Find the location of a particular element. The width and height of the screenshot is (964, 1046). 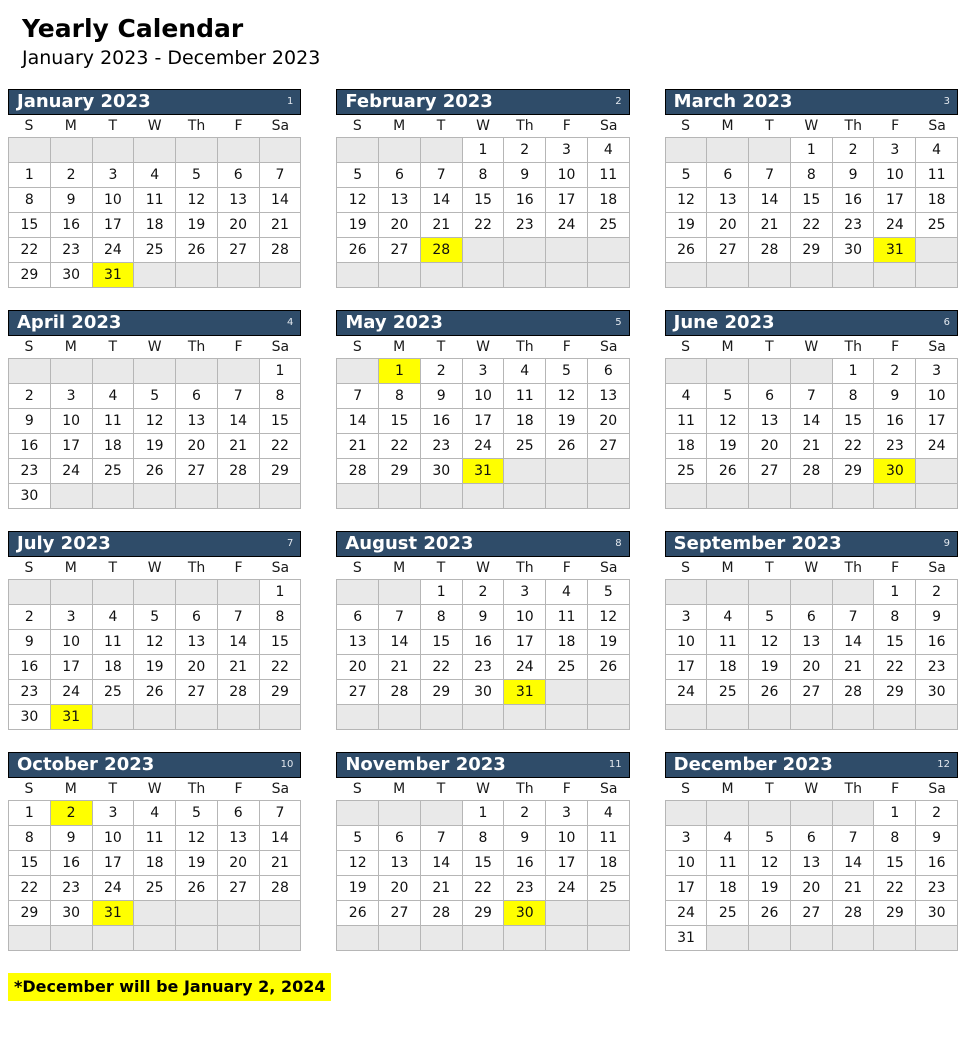

day-cell-highlighted: 28 is located at coordinates (441, 250).